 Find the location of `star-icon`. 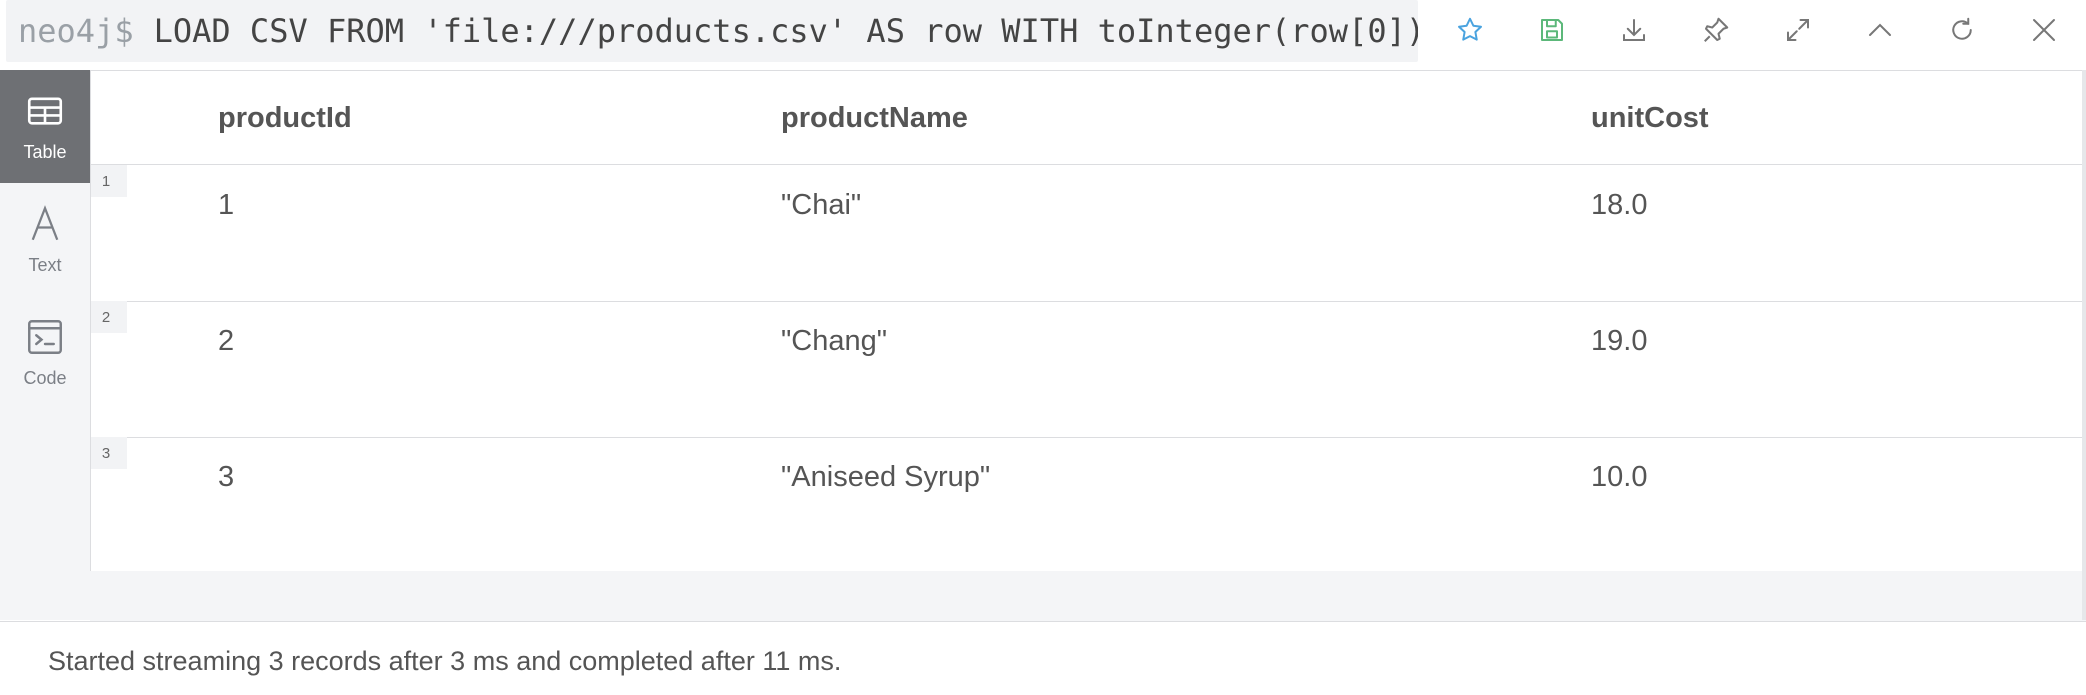

star-icon is located at coordinates (1470, 30).